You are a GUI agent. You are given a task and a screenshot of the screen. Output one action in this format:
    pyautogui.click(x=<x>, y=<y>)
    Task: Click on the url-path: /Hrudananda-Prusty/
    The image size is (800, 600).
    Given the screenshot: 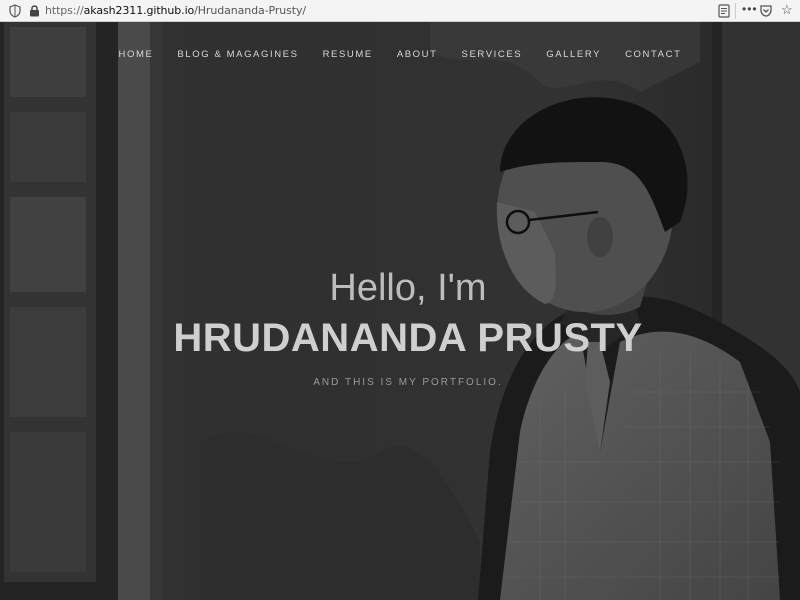 What is the action you would take?
    pyautogui.click(x=250, y=10)
    